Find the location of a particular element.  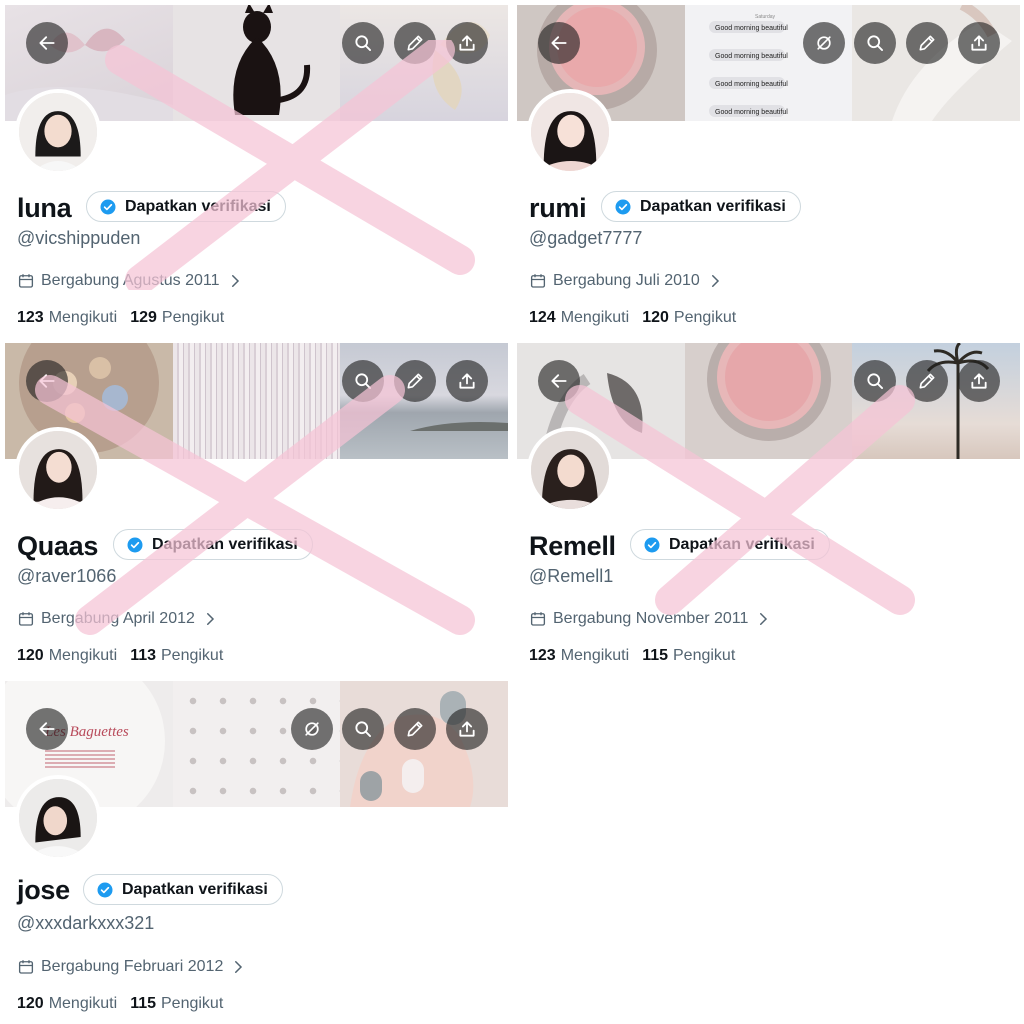

profile-handle: @xxxdarkxxx321 is located at coordinates (86, 923).